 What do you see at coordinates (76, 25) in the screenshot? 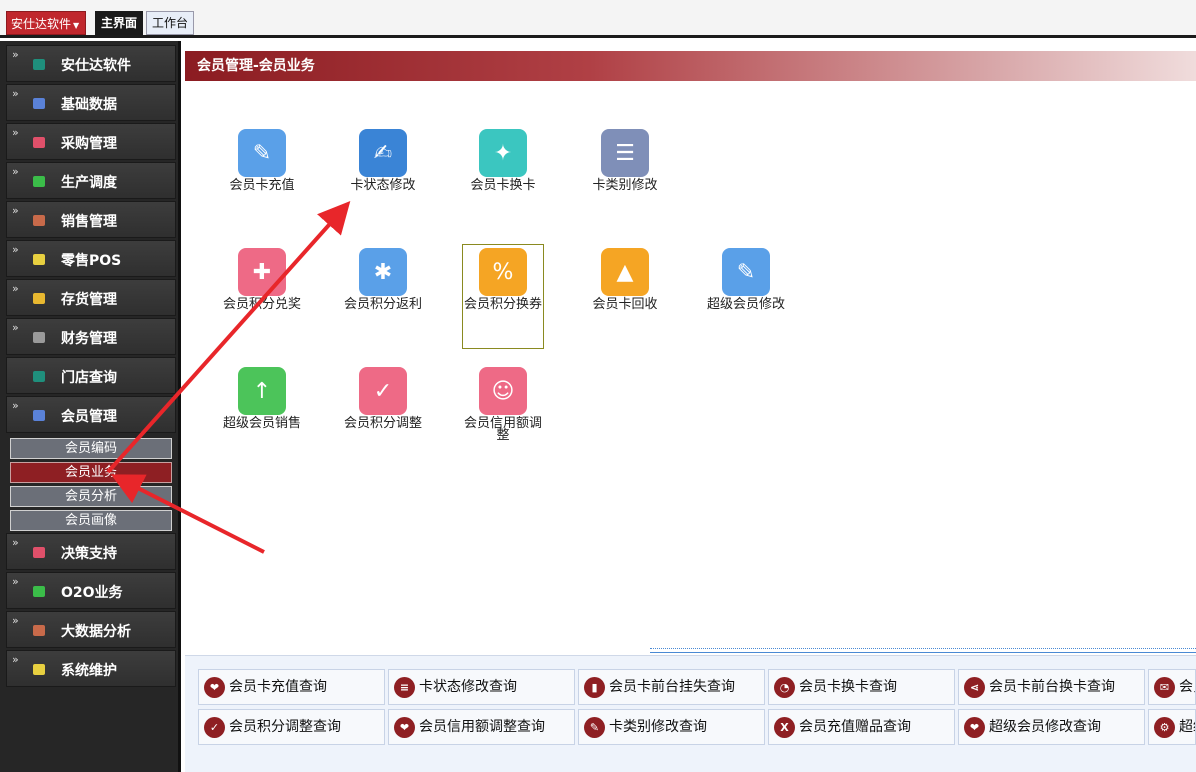
I see `dropdown-caret-icon: ▼` at bounding box center [76, 25].